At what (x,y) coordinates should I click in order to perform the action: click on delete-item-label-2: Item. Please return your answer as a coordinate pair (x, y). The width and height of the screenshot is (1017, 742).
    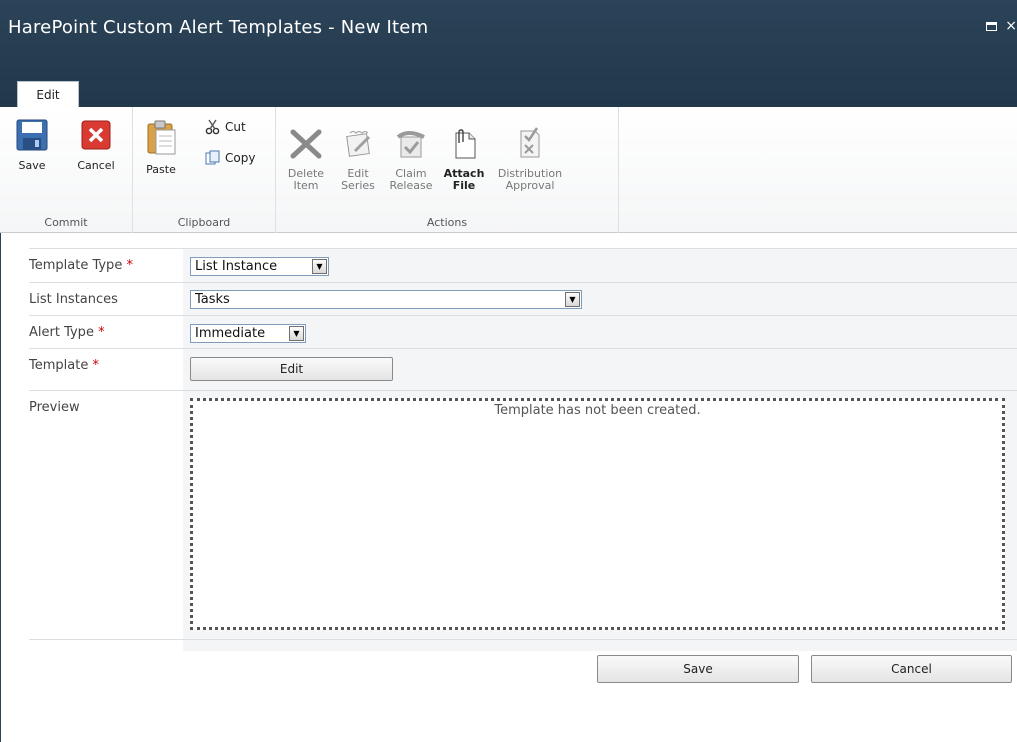
    Looking at the image, I should click on (306, 185).